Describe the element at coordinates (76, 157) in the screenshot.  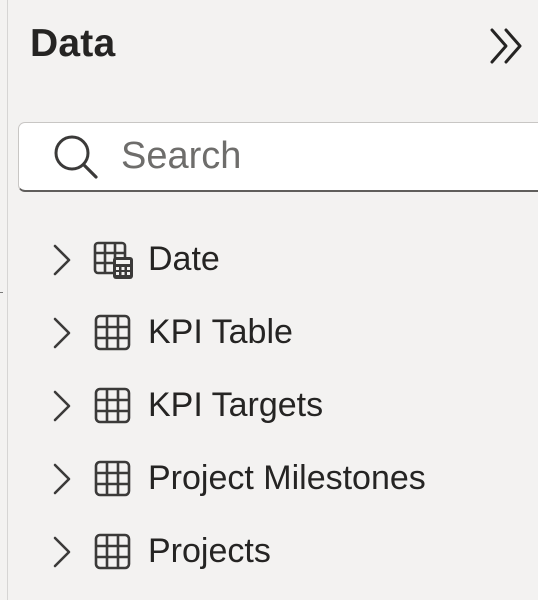
I see `search-icon` at that location.